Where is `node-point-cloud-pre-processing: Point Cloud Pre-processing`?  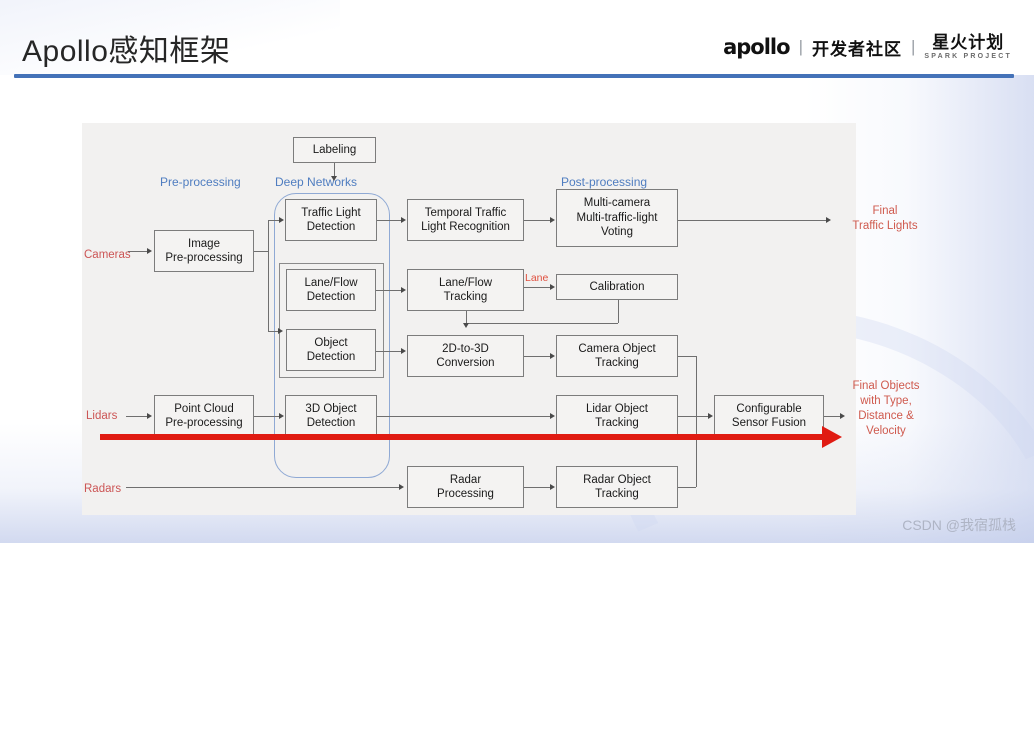
node-point-cloud-pre-processing: Point Cloud Pre-processing is located at coordinates (204, 416).